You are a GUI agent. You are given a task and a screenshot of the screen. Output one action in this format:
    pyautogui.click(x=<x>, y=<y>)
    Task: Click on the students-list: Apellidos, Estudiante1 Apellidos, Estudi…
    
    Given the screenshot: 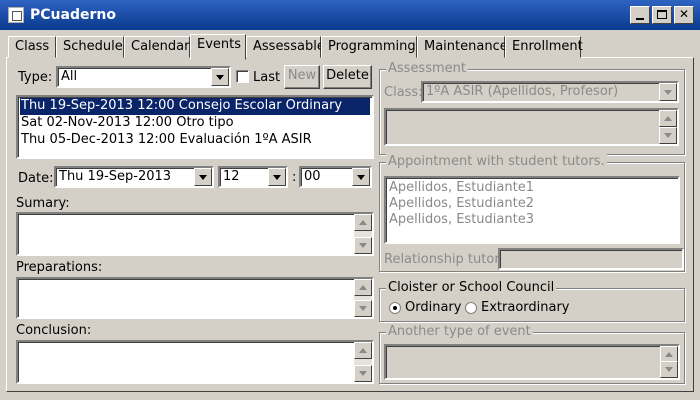 What is the action you would take?
    pyautogui.click(x=532, y=210)
    